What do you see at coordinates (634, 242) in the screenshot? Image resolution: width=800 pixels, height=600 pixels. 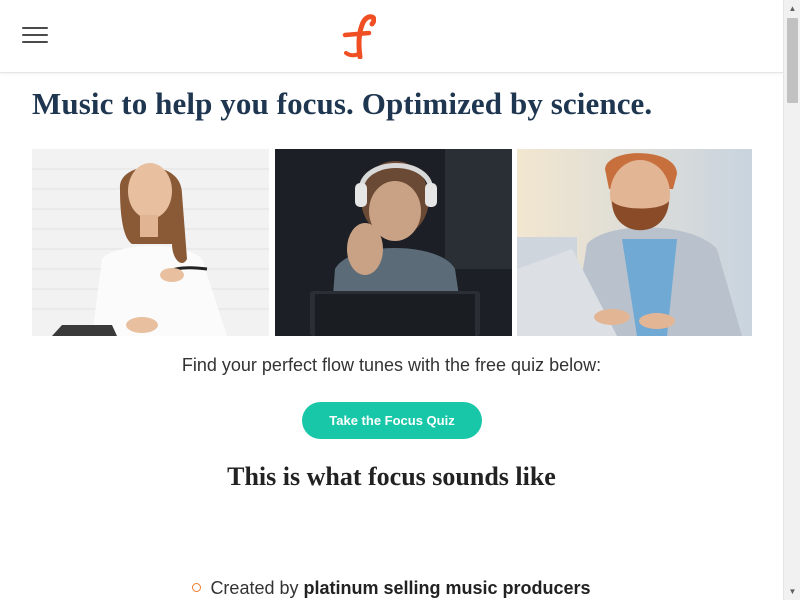 I see `bearded-man-earphones-laptop-photo` at bounding box center [634, 242].